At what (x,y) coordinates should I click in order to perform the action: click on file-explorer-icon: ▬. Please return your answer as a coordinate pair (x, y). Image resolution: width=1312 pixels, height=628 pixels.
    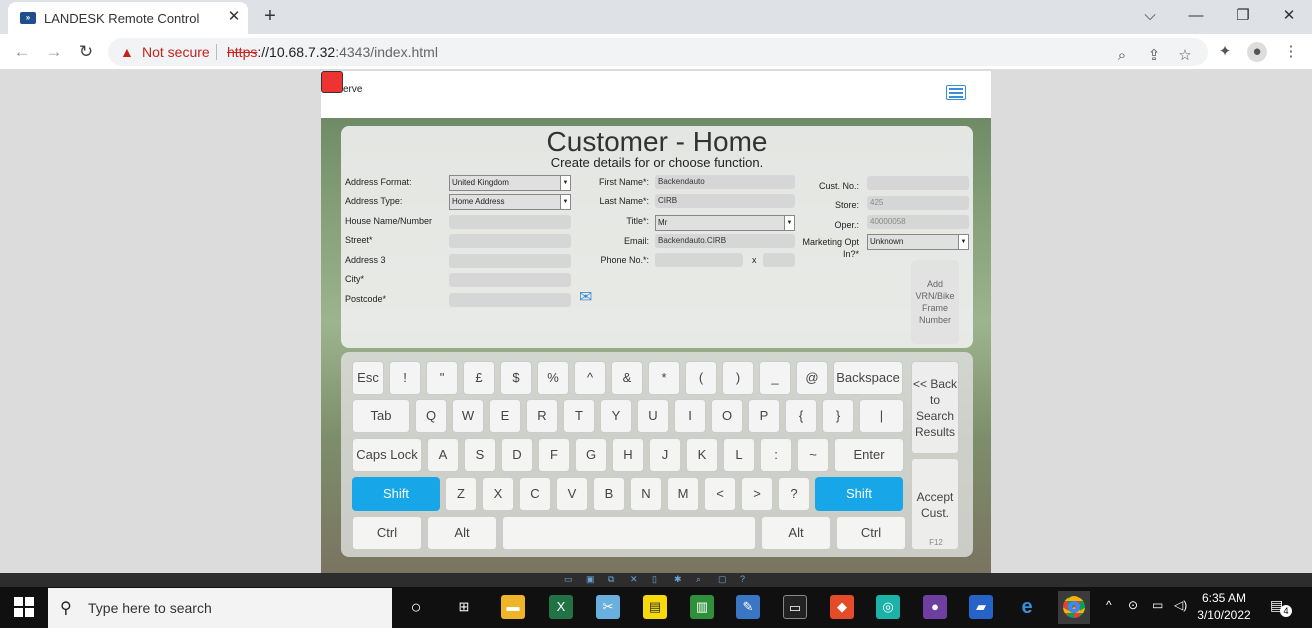
    Looking at the image, I should click on (513, 607).